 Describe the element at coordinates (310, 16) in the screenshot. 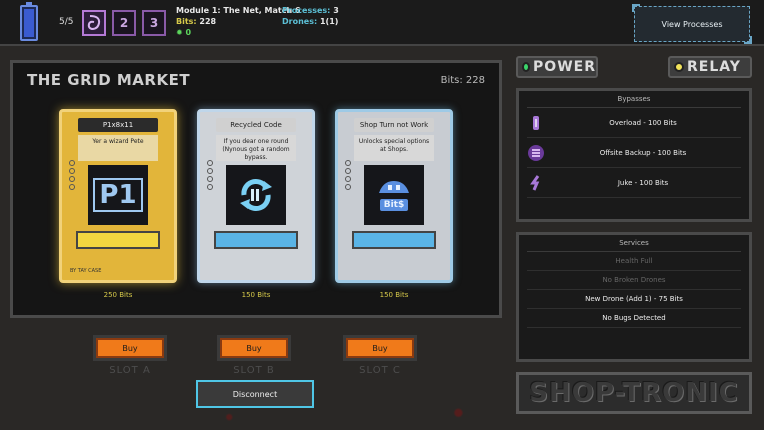

I see `process-info: Processes: 3 Drones: 1(1)` at that location.